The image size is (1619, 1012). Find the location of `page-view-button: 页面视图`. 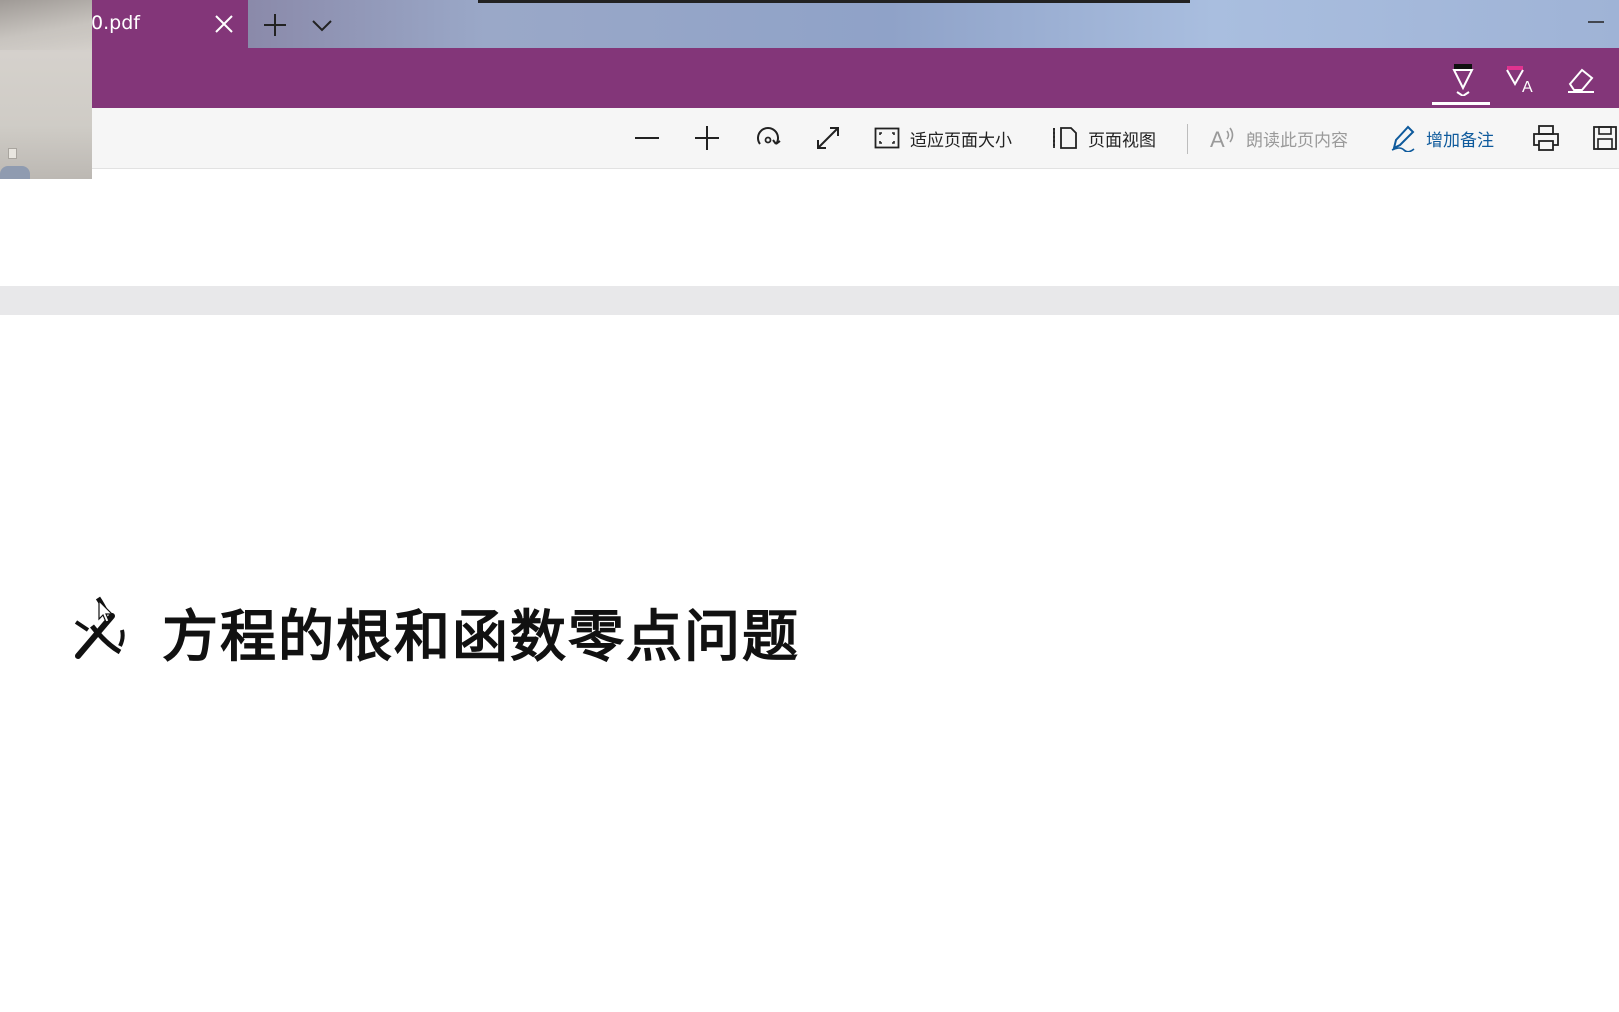

page-view-button: 页面视图 is located at coordinates (1104, 138).